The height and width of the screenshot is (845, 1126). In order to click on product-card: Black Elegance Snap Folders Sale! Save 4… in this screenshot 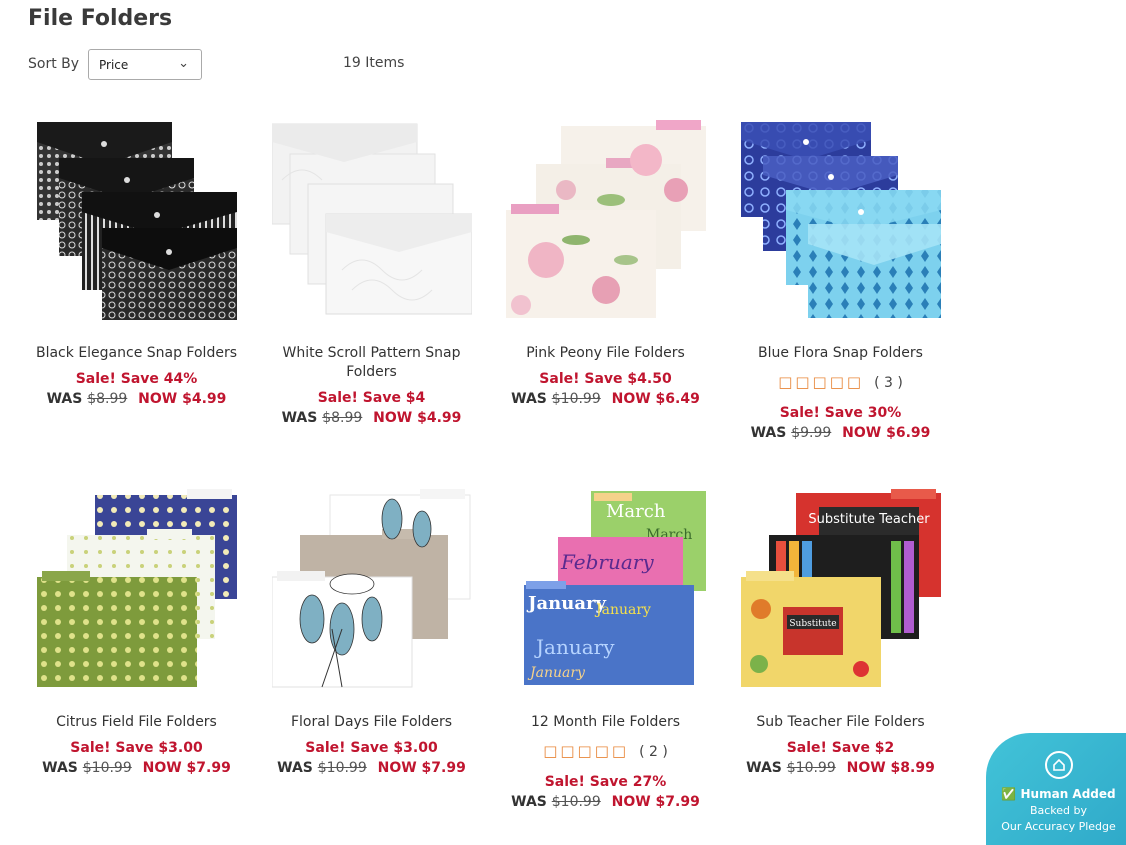, I will do `click(136, 263)`.